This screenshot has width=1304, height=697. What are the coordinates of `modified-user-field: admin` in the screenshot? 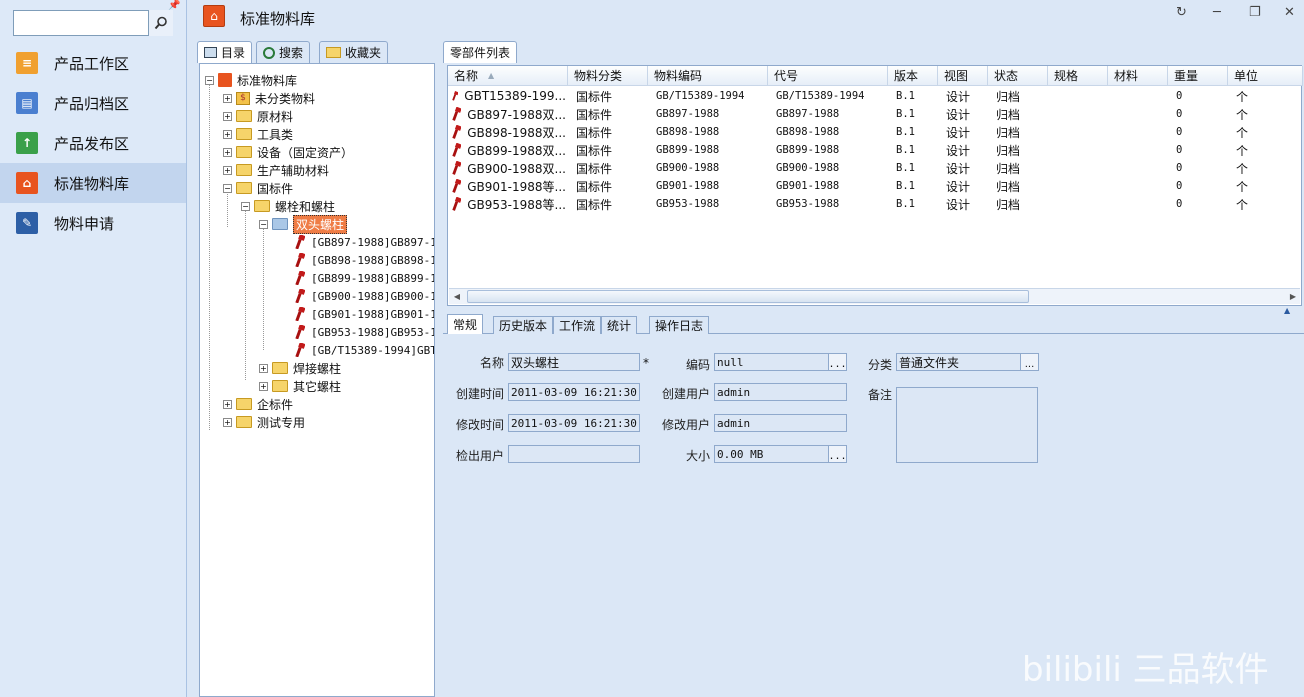 It's located at (780, 423).